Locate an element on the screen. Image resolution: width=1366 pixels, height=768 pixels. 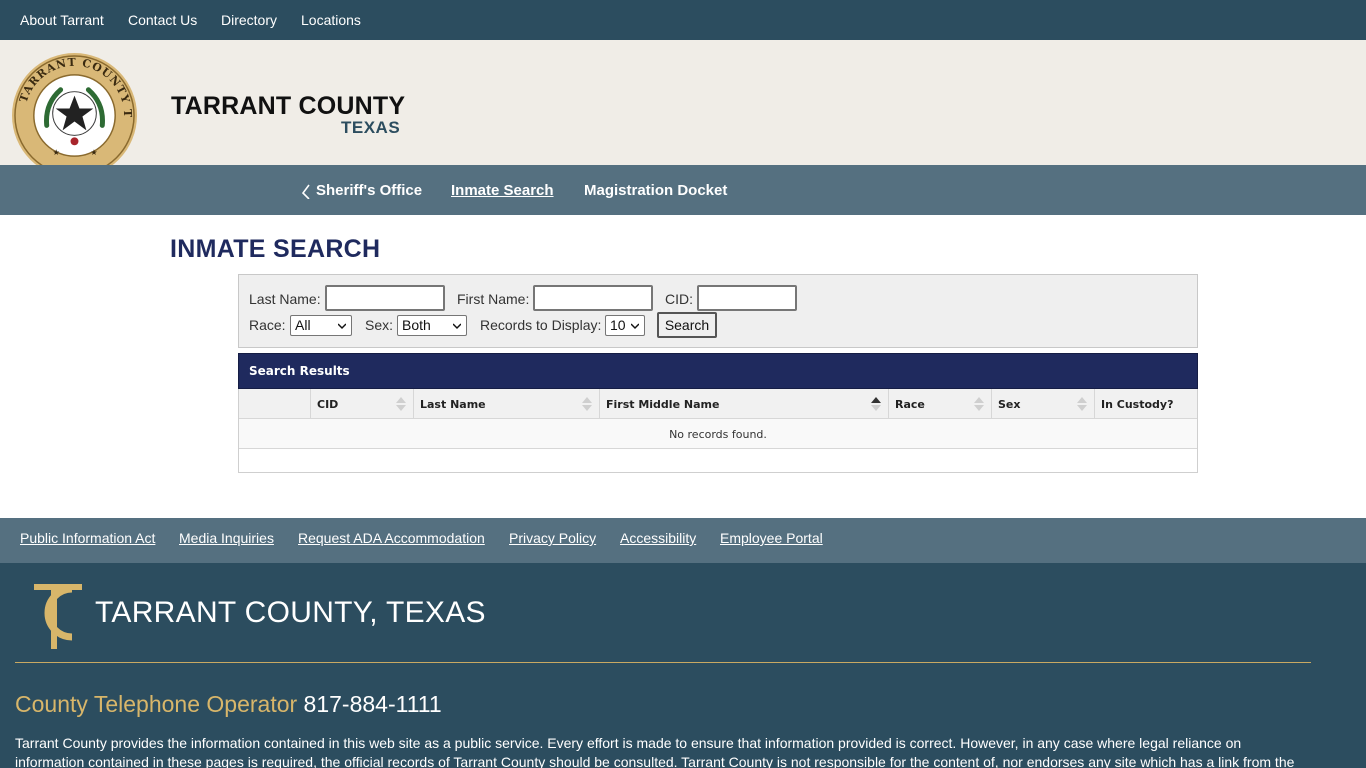
subnav-sheriffs-office: Sheriff's Office is located at coordinates (369, 190).